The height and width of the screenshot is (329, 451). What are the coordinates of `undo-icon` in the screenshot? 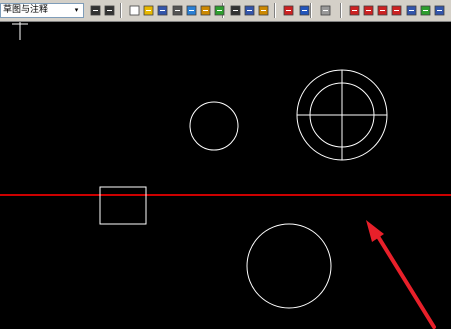 It's located at (304, 10).